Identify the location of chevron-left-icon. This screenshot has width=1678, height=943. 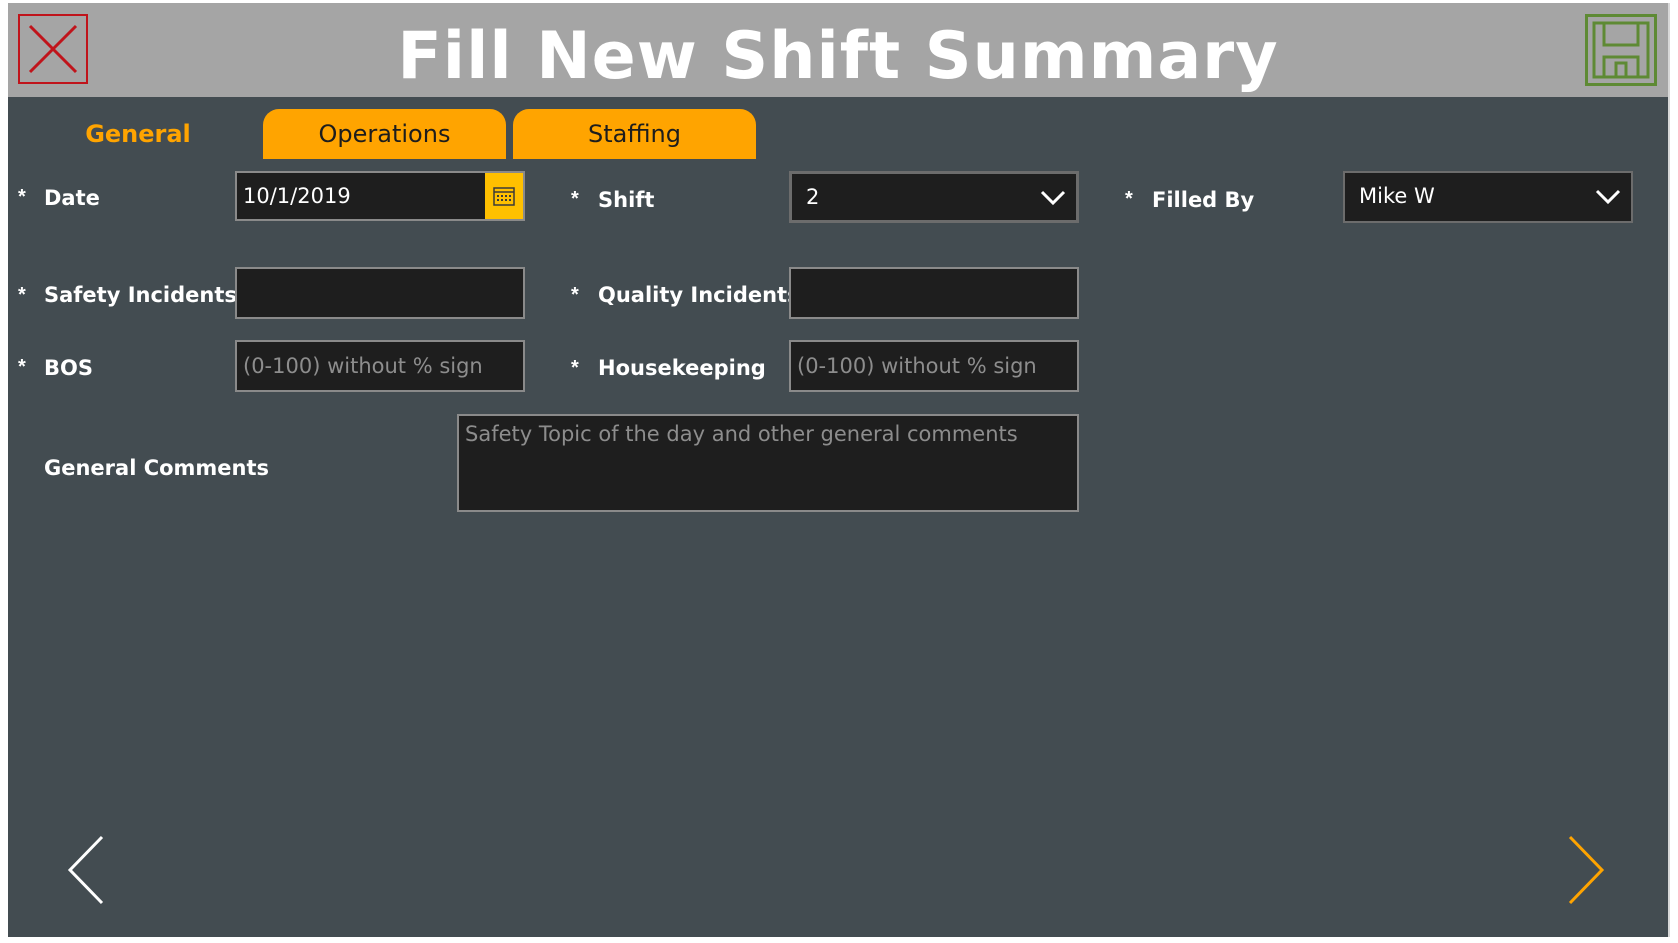
(85, 870).